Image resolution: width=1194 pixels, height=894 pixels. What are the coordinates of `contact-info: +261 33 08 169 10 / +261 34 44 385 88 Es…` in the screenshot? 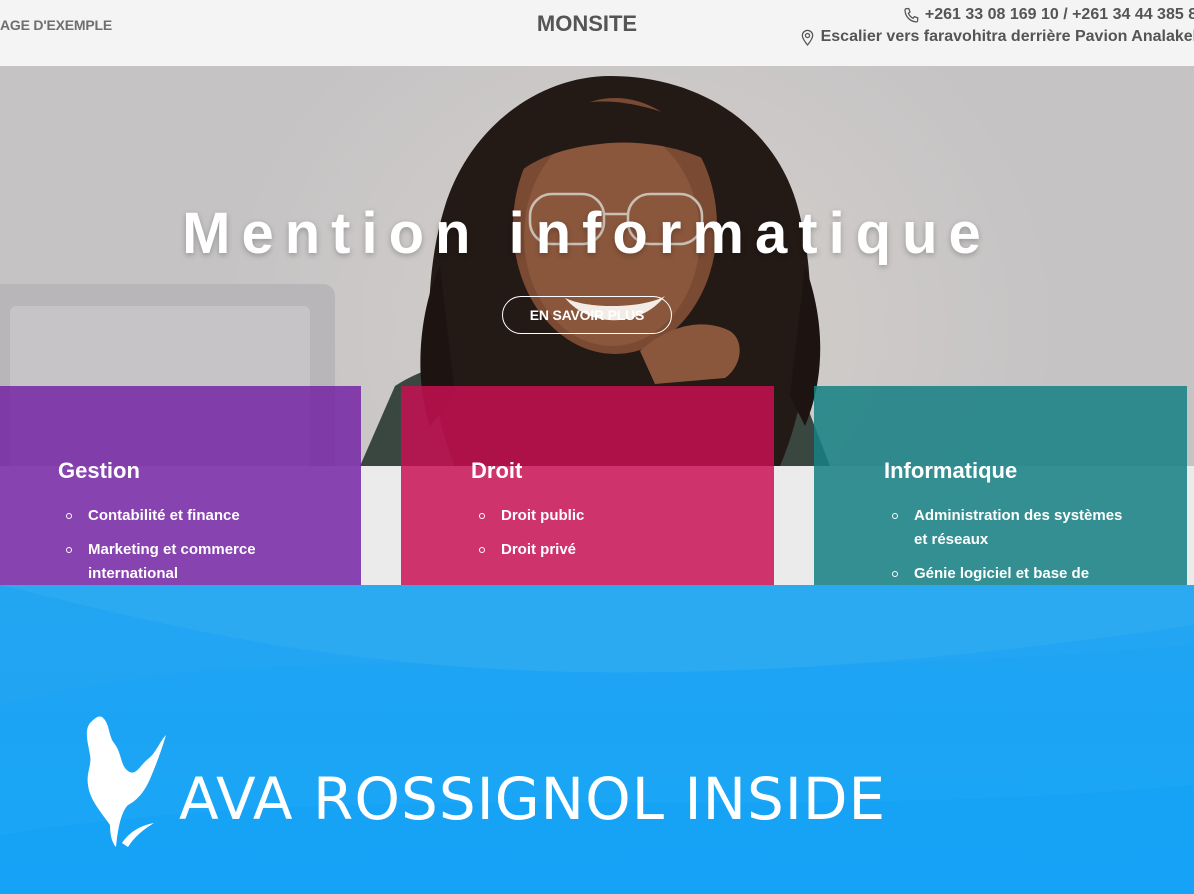 It's located at (996, 26).